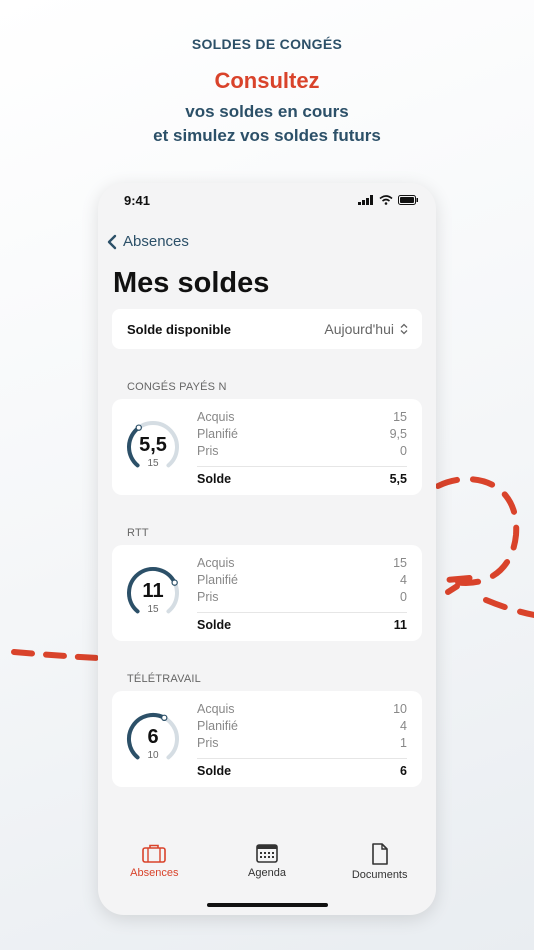  Describe the element at coordinates (404, 329) in the screenshot. I see `chevron-updown-icon` at that location.